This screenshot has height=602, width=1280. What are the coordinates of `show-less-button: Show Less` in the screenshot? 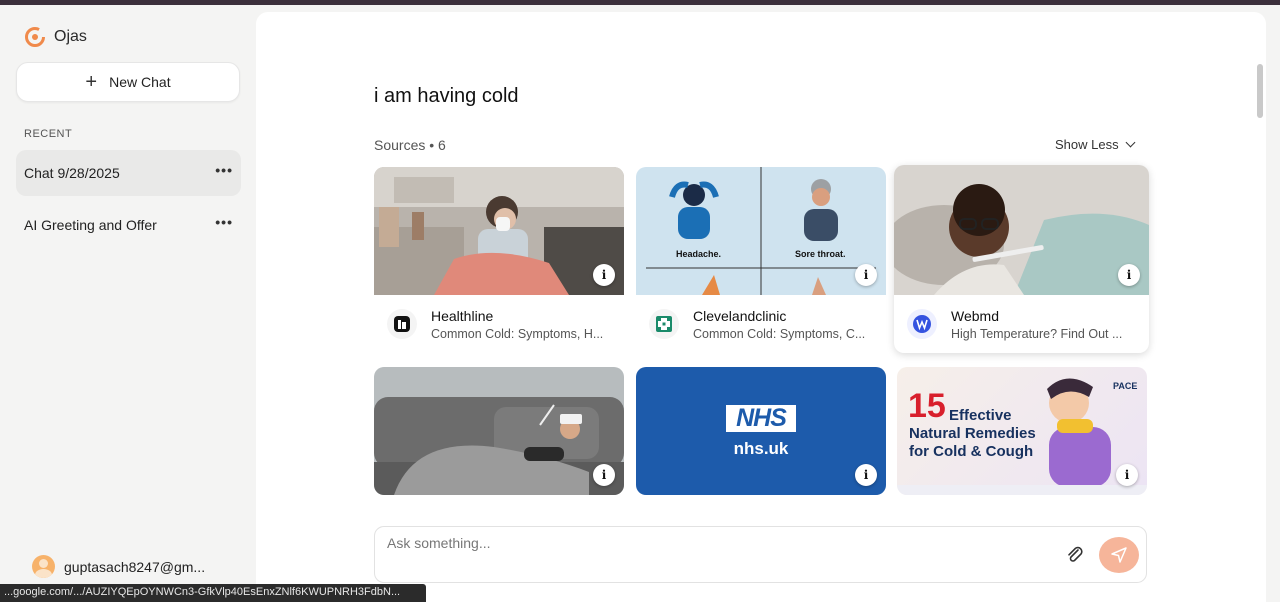 It's located at (1095, 144).